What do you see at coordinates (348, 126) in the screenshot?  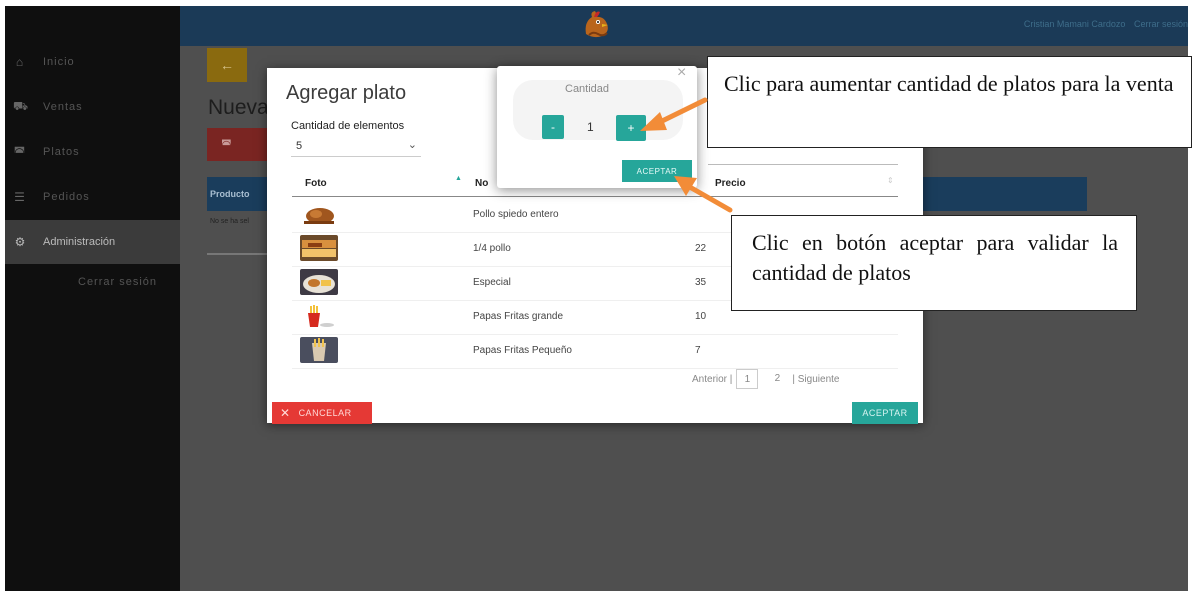 I see `page-size-label: Cantidad de elementos` at bounding box center [348, 126].